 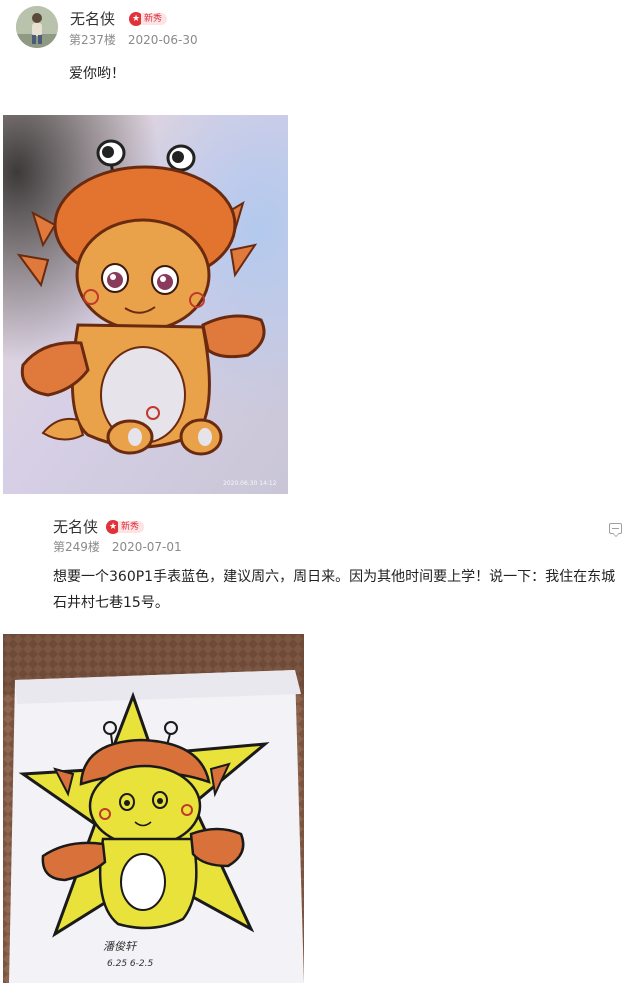 What do you see at coordinates (146, 547) in the screenshot?
I see `post-date: 2020-07-01` at bounding box center [146, 547].